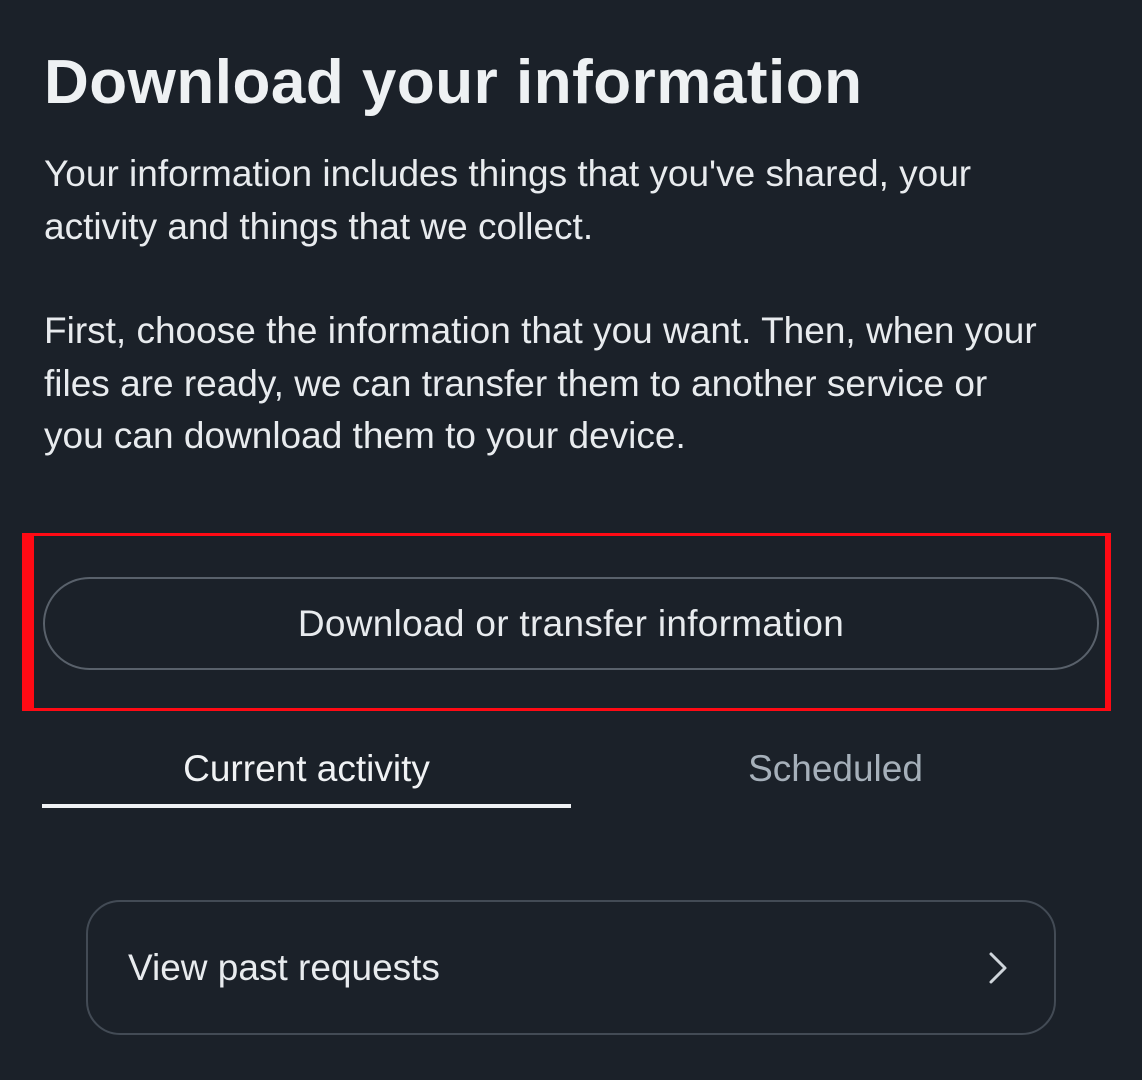  I want to click on tab-label: Current activity, so click(306, 768).